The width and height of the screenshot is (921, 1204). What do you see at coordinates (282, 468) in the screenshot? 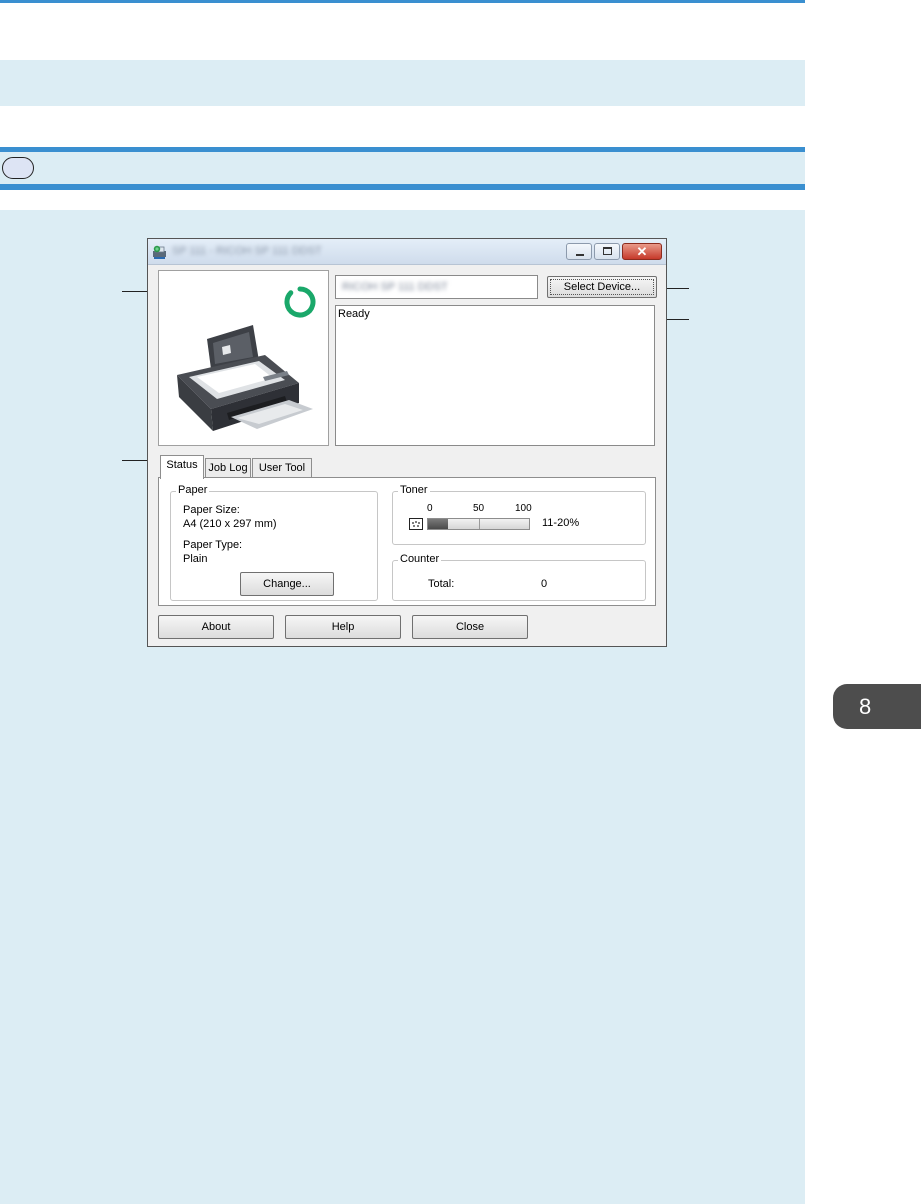
I see `tab-user-tool: User Tool` at bounding box center [282, 468].